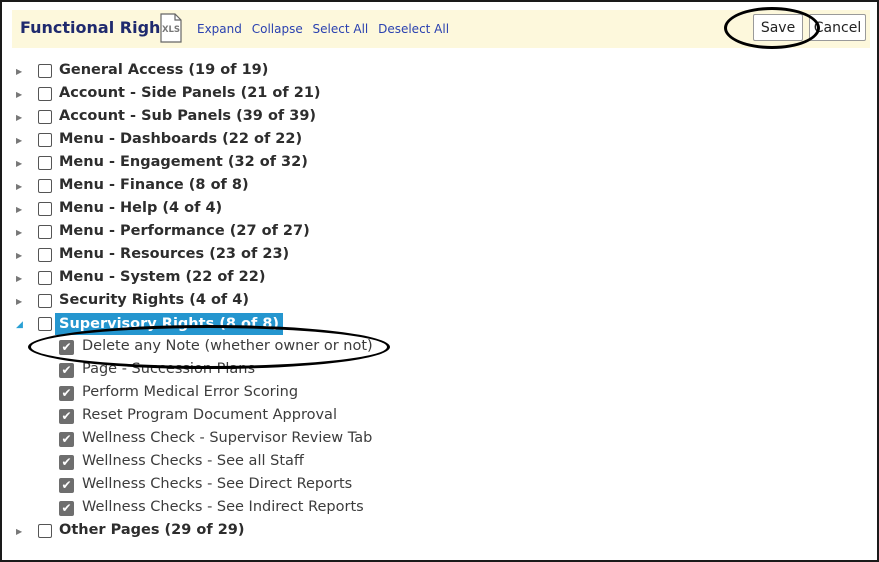  Describe the element at coordinates (169, 369) in the screenshot. I see `child-label: Page - Succession Plans` at that location.